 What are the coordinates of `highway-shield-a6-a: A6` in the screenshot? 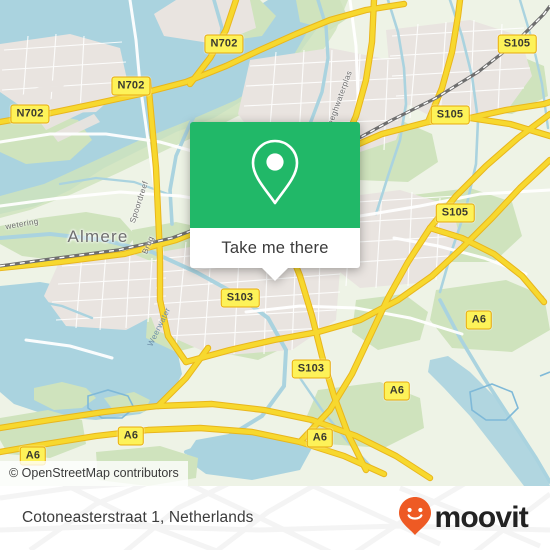 It's located at (479, 320).